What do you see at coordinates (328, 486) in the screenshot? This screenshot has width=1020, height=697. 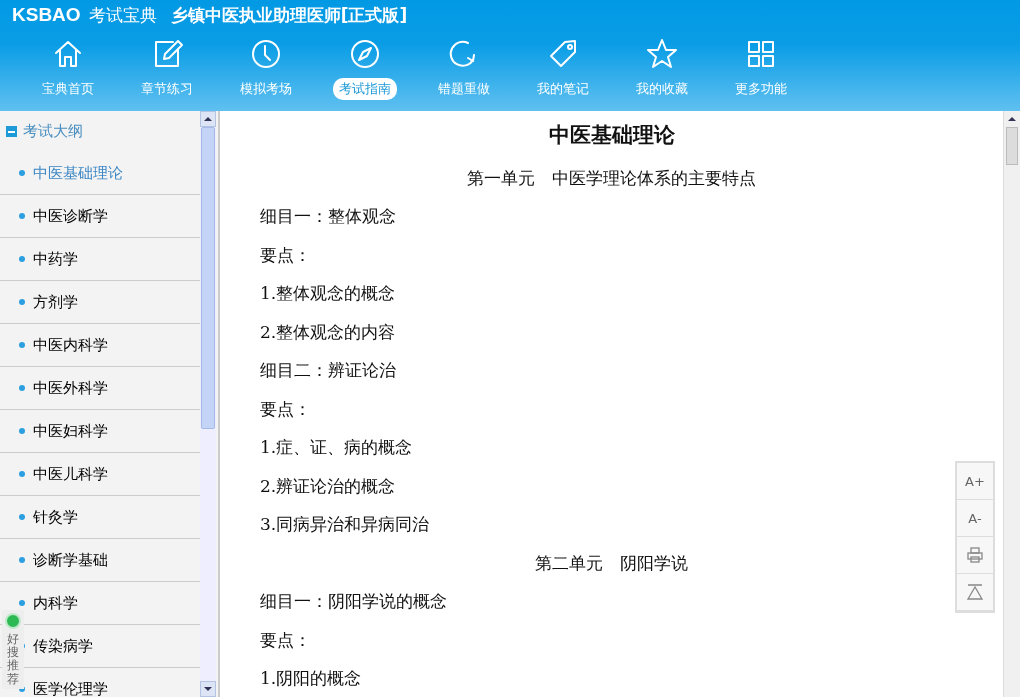 I see `outline-line: 2.辨证论治的概念` at bounding box center [328, 486].